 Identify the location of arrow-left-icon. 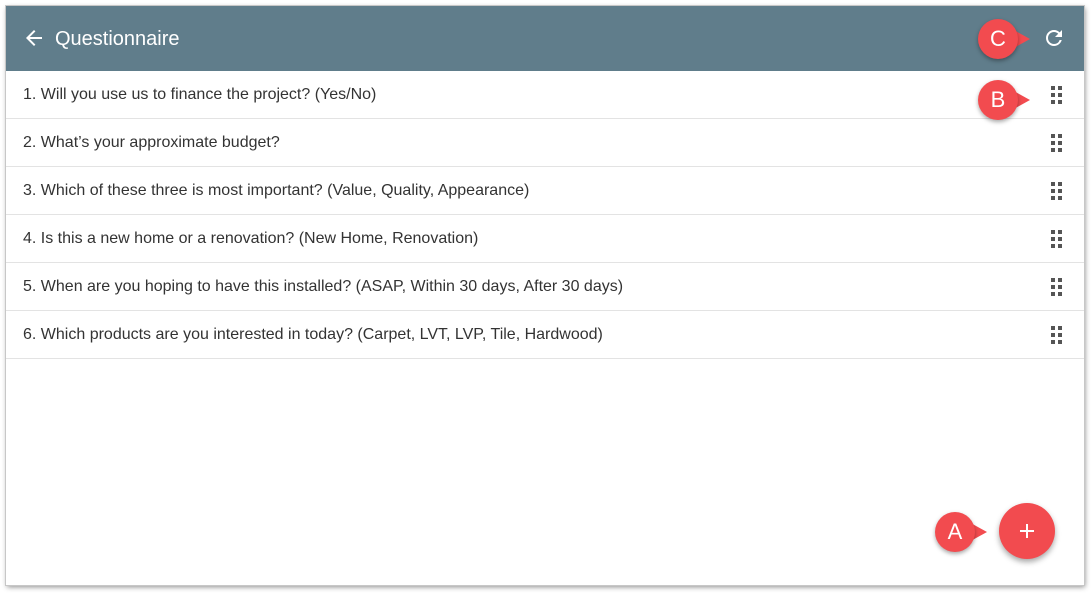
(34, 38).